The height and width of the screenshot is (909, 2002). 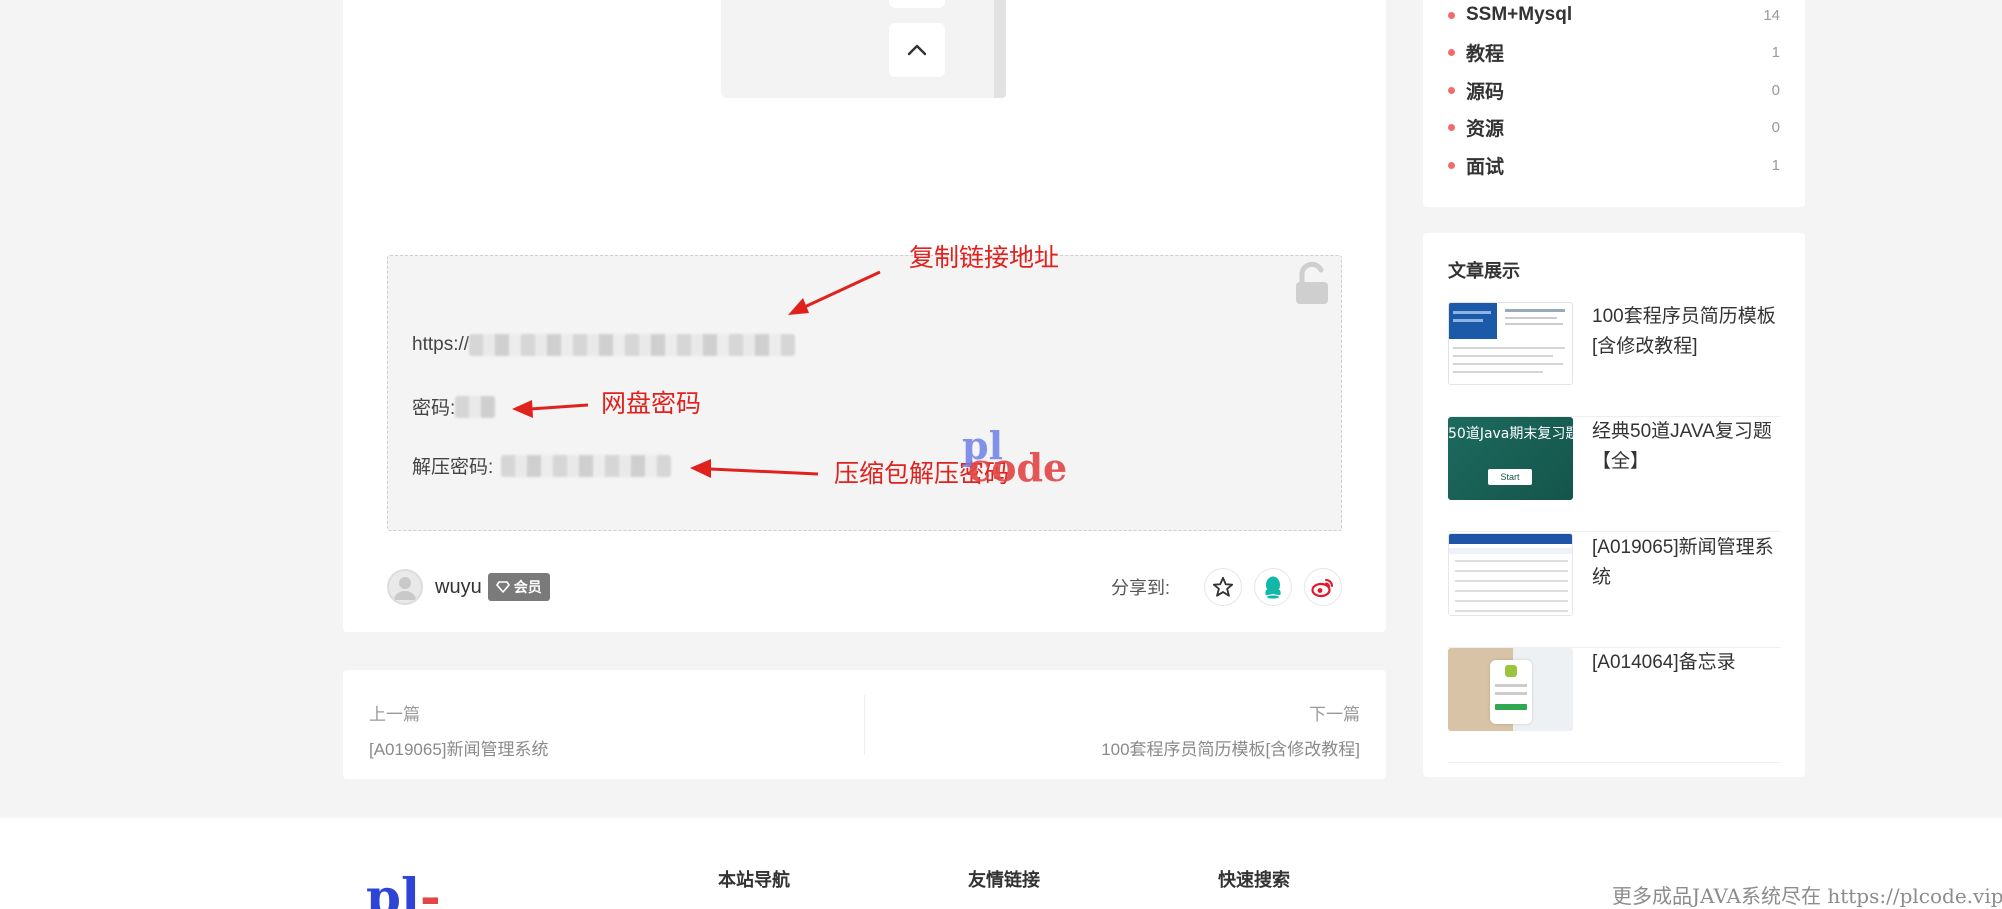 I want to click on post-title: 100套程序员简历模板[含修改教程], so click(x=1687, y=332).